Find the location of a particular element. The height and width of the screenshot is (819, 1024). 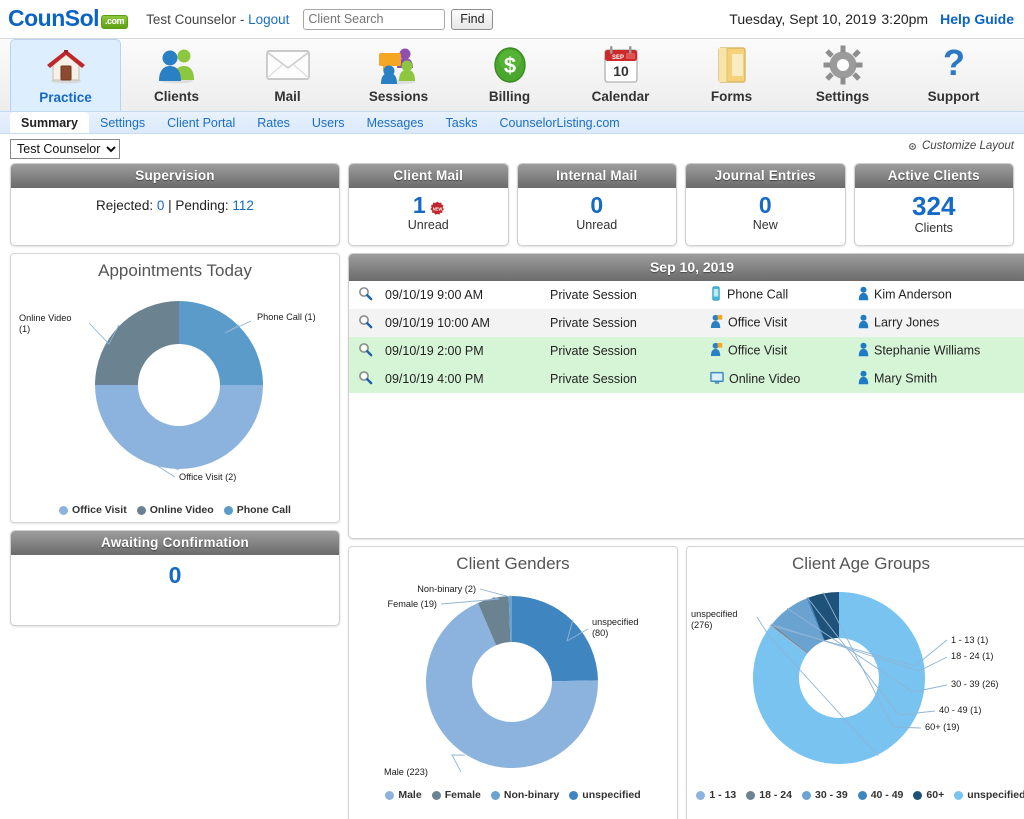

session-datetime: 09/10/19 10:00 AM is located at coordinates (437, 323).